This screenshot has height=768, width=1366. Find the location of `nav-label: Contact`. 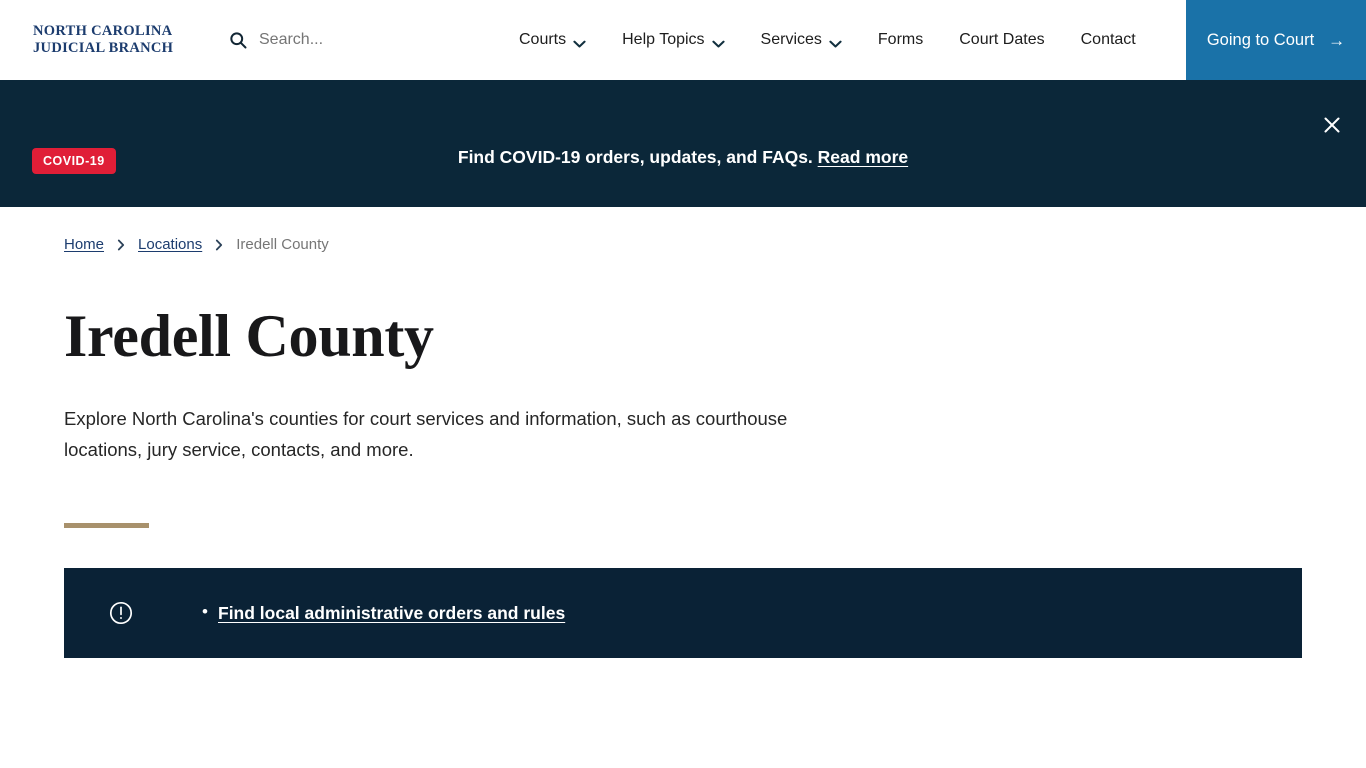

nav-label: Contact is located at coordinates (1108, 39).